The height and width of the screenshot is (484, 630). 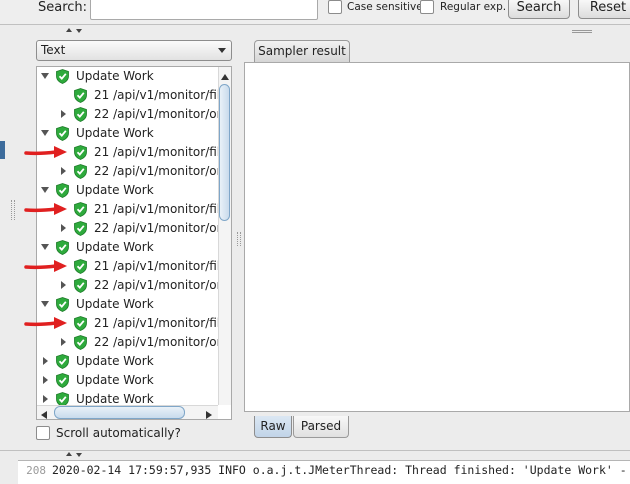 I want to click on renderer-selected-value: Text, so click(x=53, y=50).